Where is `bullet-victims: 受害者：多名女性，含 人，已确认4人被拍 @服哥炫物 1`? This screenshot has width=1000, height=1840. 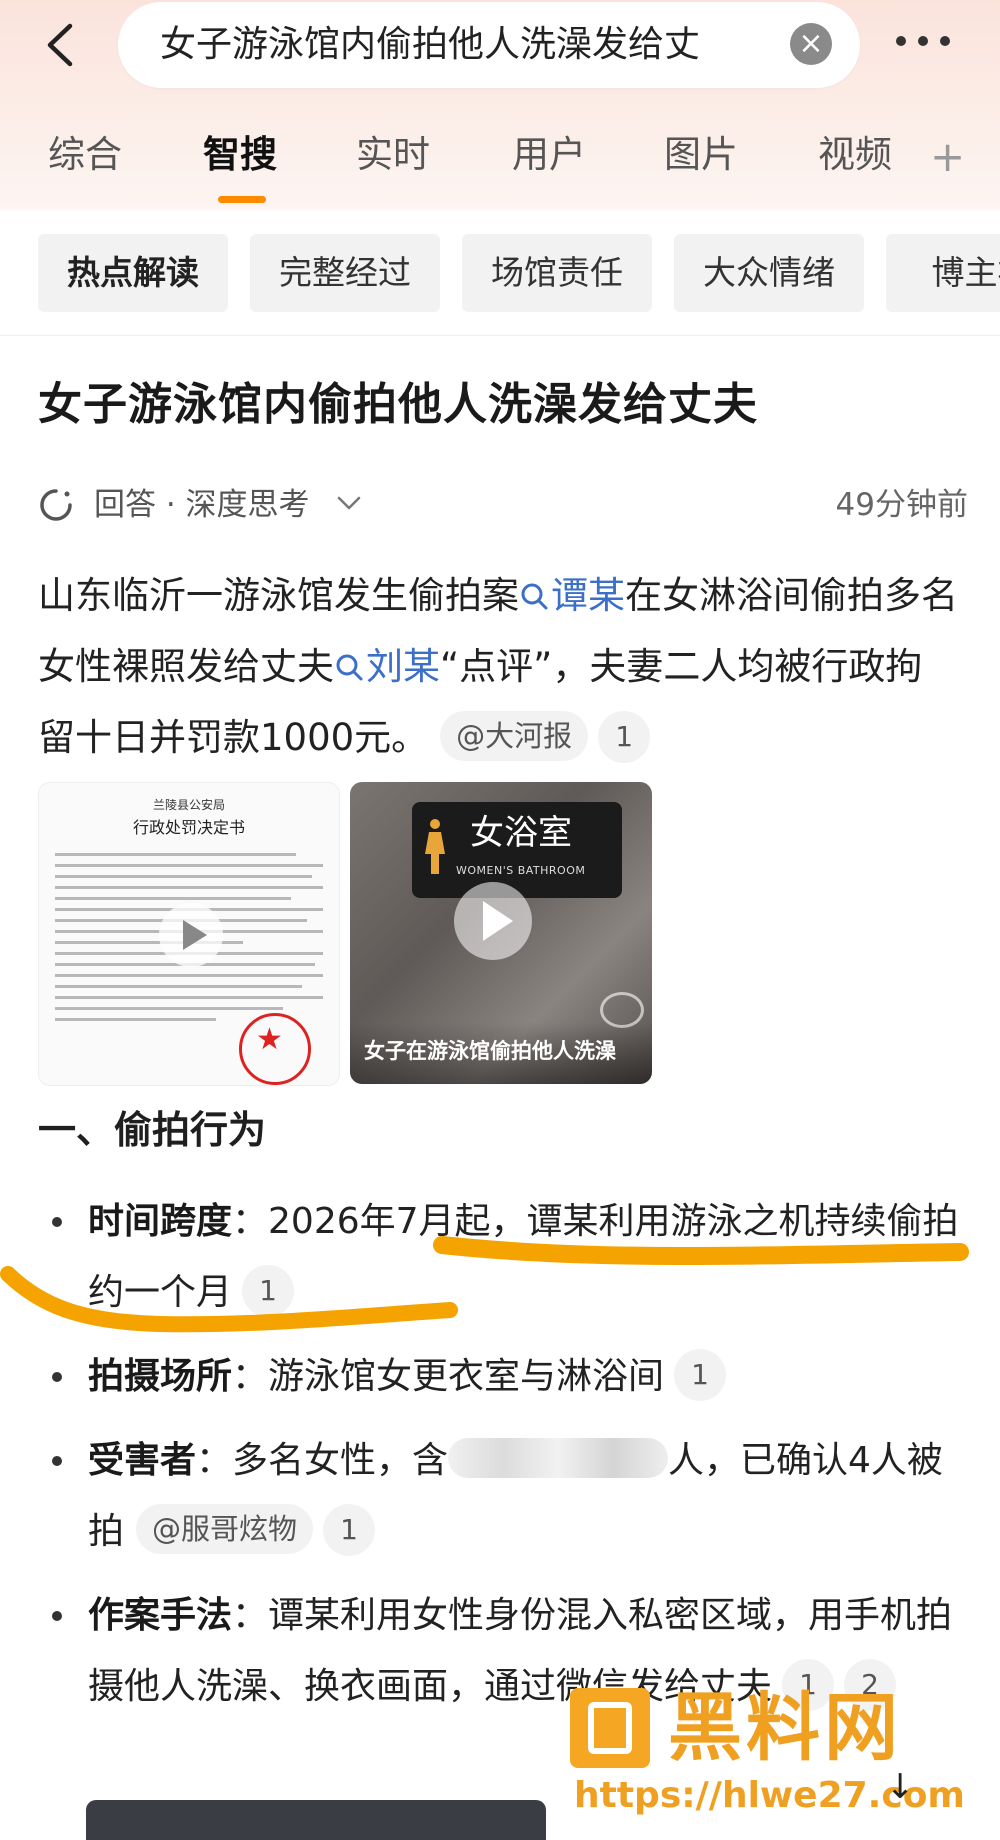
bullet-victims: 受害者：多名女性，含 人，已确认4人被拍 @服哥炫物 1 is located at coordinates (503, 1496).